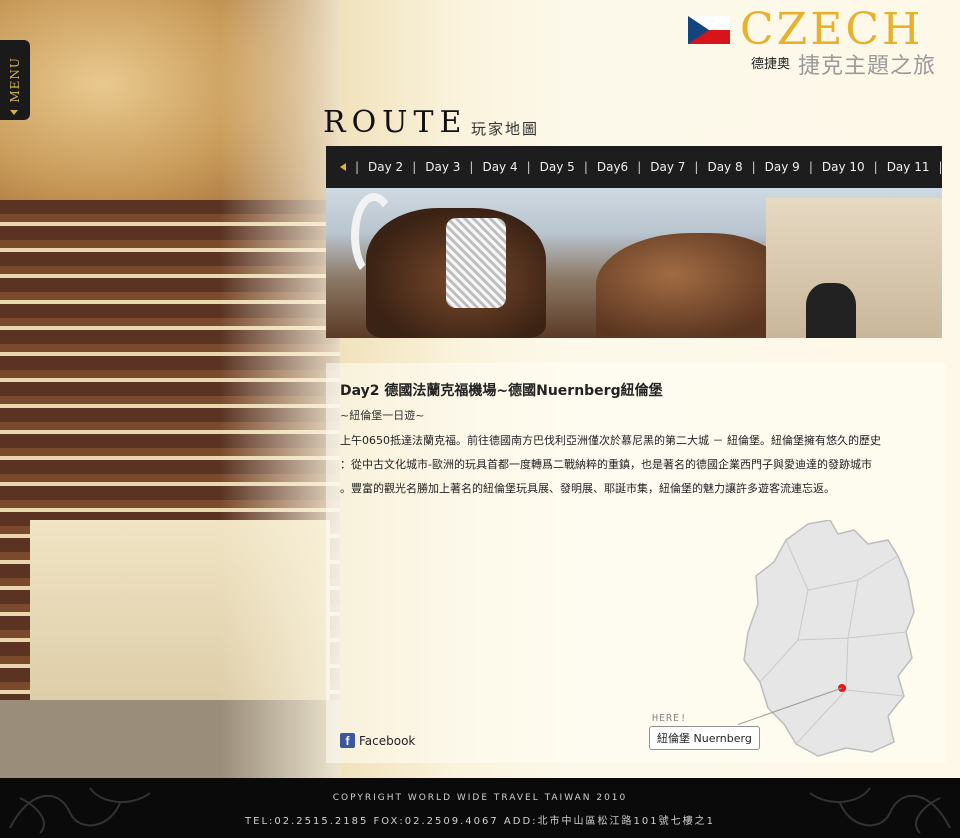 The height and width of the screenshot is (838, 960). What do you see at coordinates (771, 64) in the screenshot?
I see `brand-subtitle-small: 德捷奧` at bounding box center [771, 64].